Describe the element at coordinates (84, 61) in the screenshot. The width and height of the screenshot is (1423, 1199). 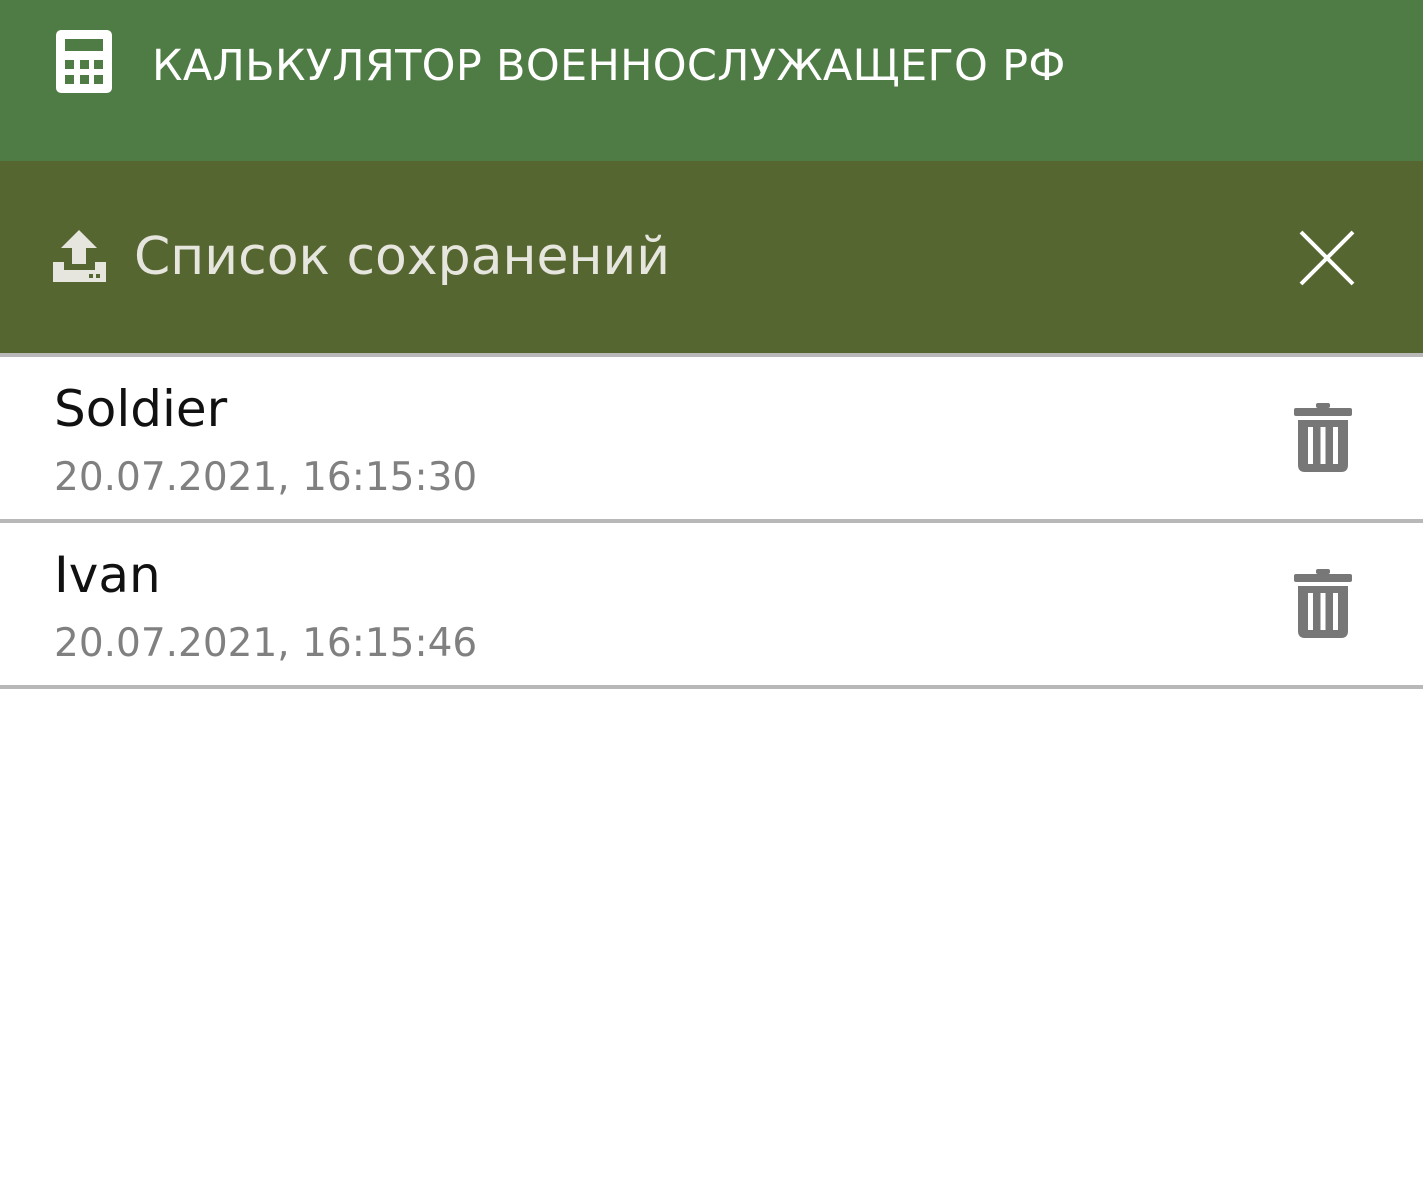
I see `calculator-icon` at that location.